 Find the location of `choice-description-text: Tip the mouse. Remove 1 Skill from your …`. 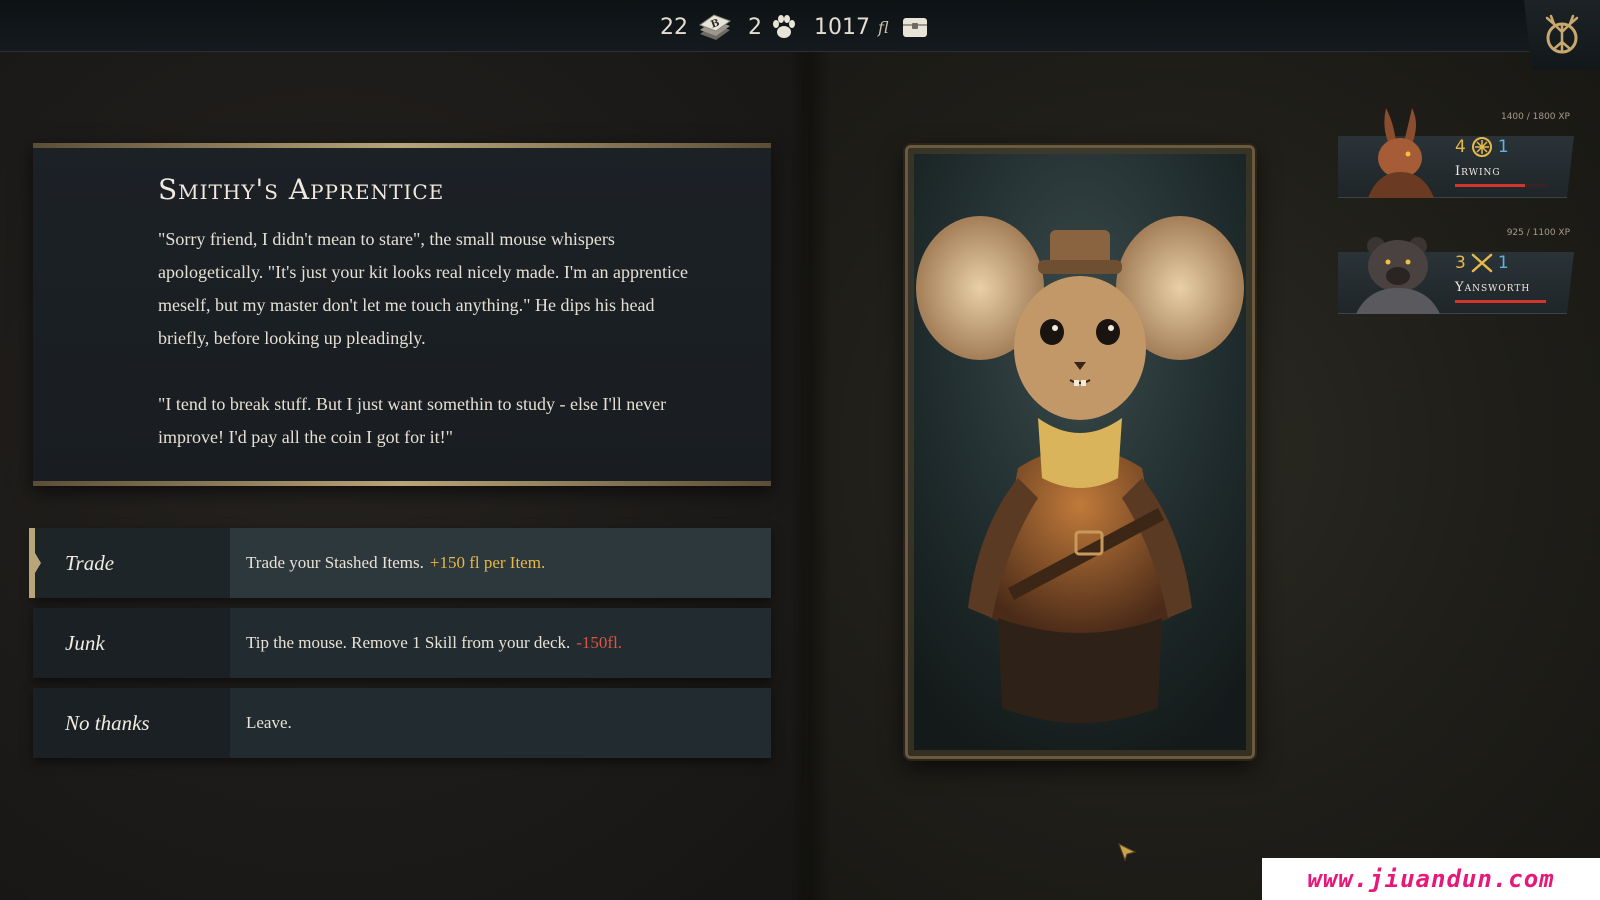

choice-description-text: Tip the mouse. Remove 1 Skill from your … is located at coordinates (408, 642).